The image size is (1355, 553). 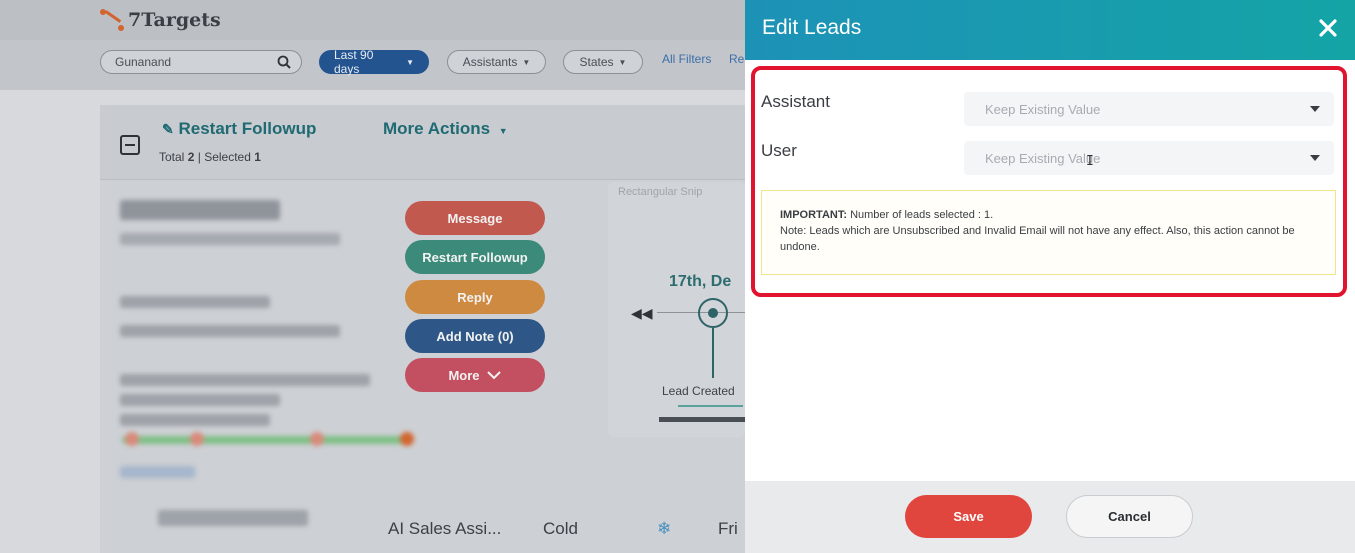 I want to click on assistant-select-value: Keep Existing Value, so click(x=1043, y=109).